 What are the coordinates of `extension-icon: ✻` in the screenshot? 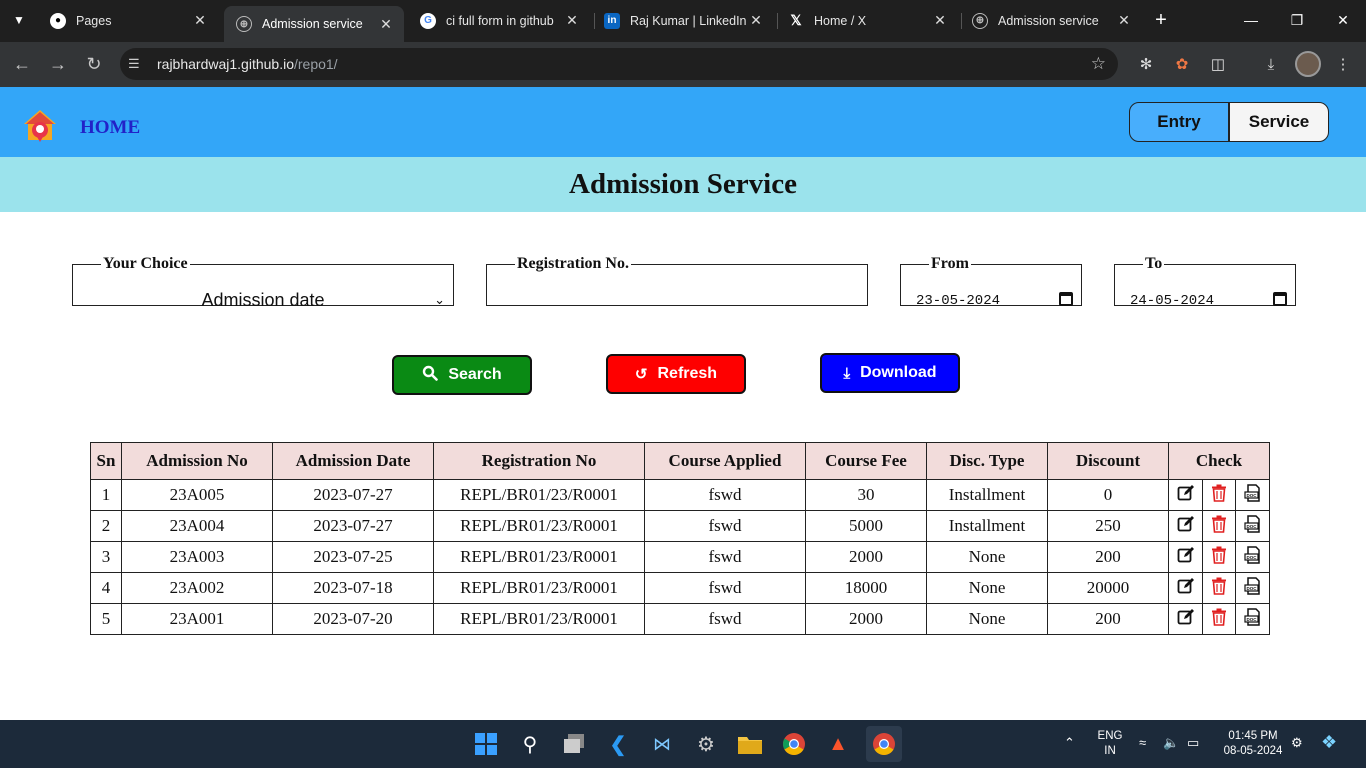 It's located at (1146, 64).